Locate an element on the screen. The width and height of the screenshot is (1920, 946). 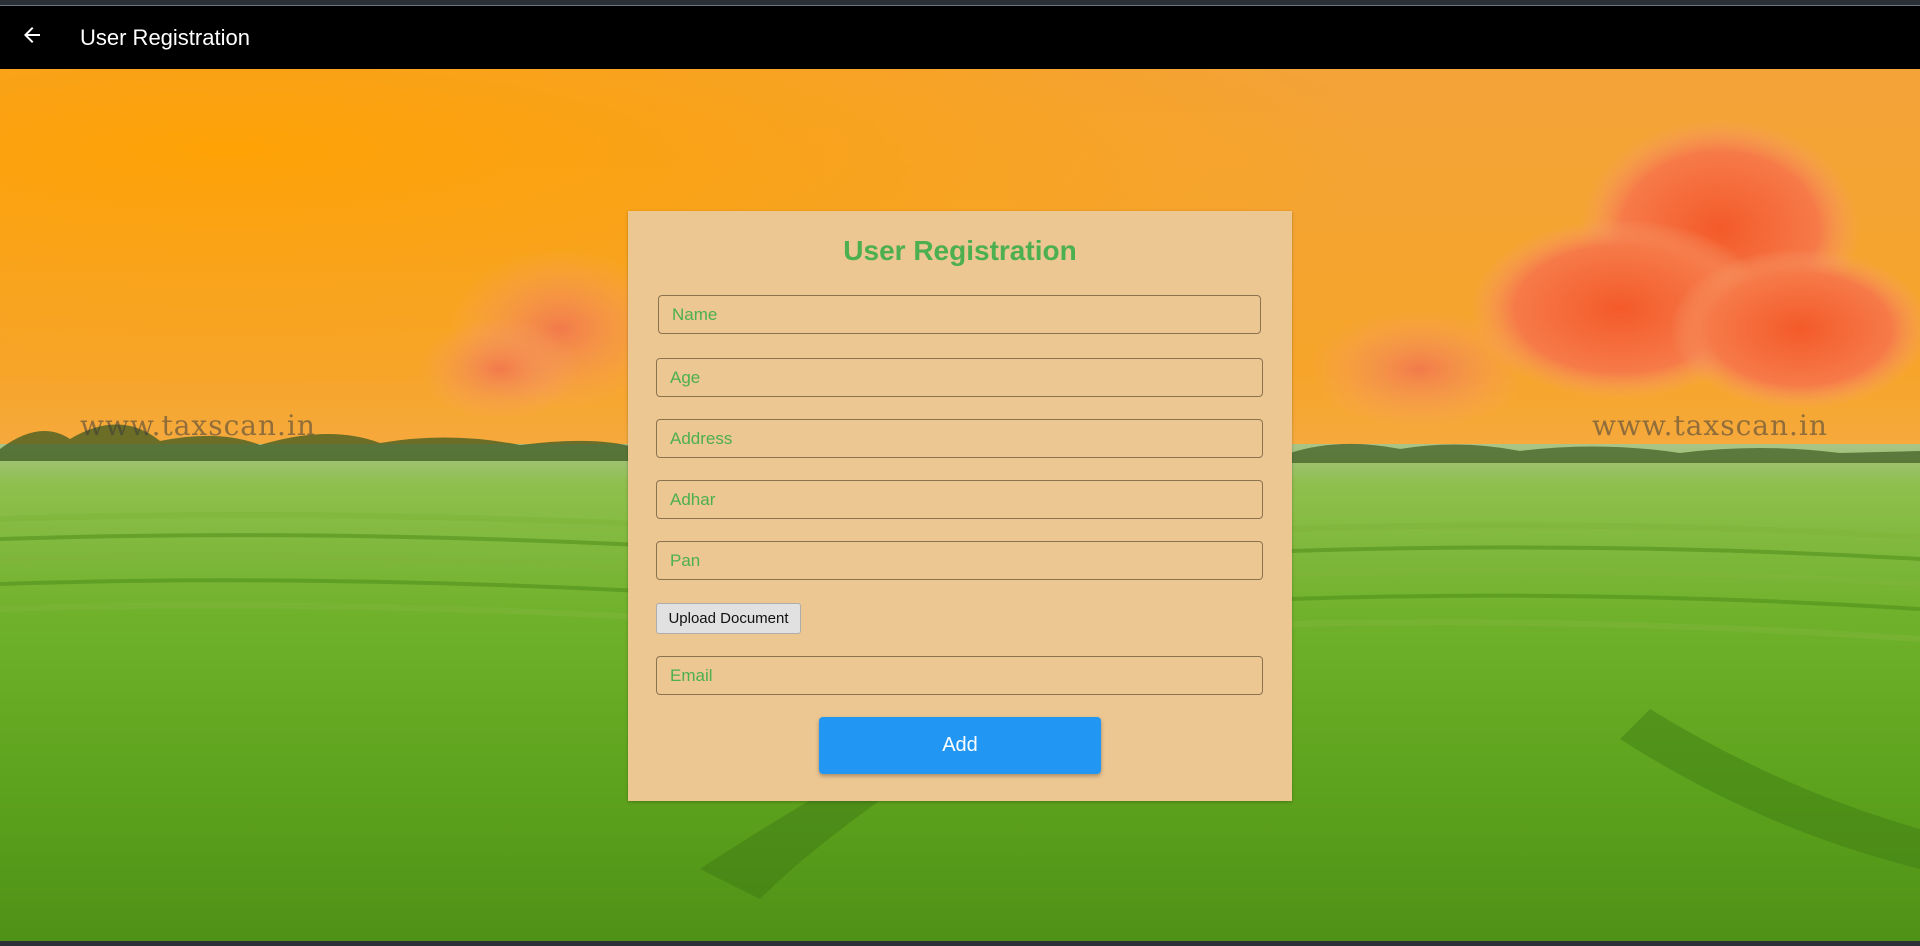
arrow-left-icon is located at coordinates (32, 37).